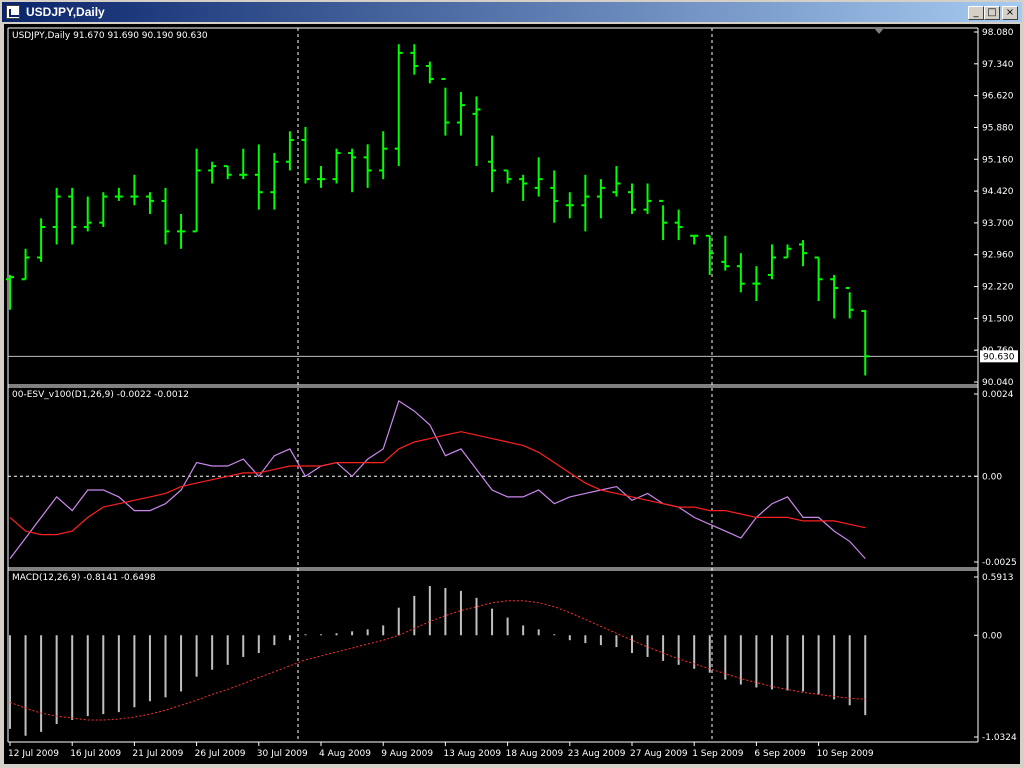 The image size is (1024, 768). I want to click on close-button: ×, so click(1010, 13).